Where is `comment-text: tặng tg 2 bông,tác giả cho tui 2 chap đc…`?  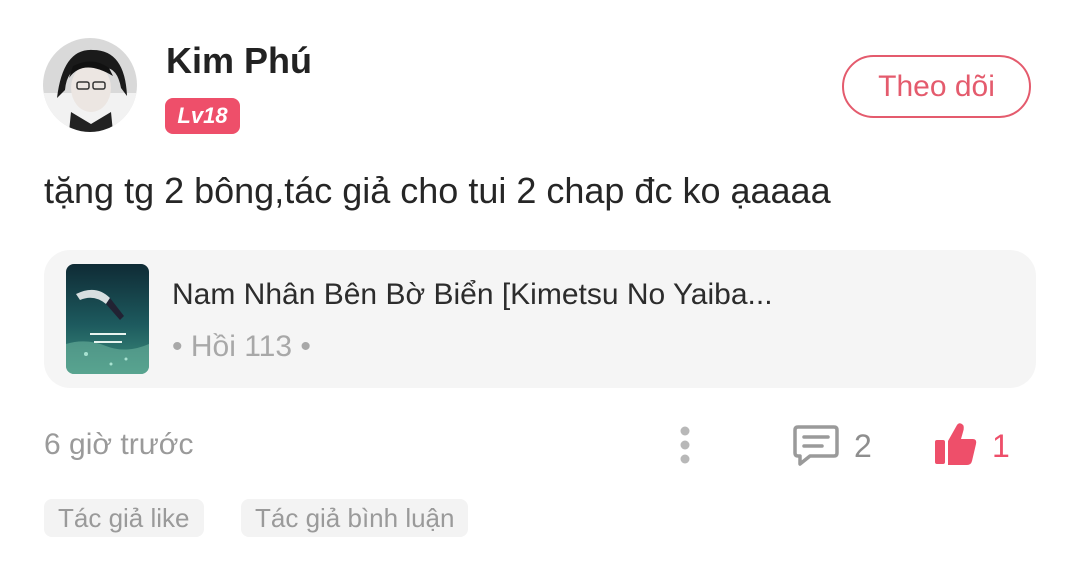 comment-text: tặng tg 2 bông,tác giả cho tui 2 chap đc… is located at coordinates (437, 190).